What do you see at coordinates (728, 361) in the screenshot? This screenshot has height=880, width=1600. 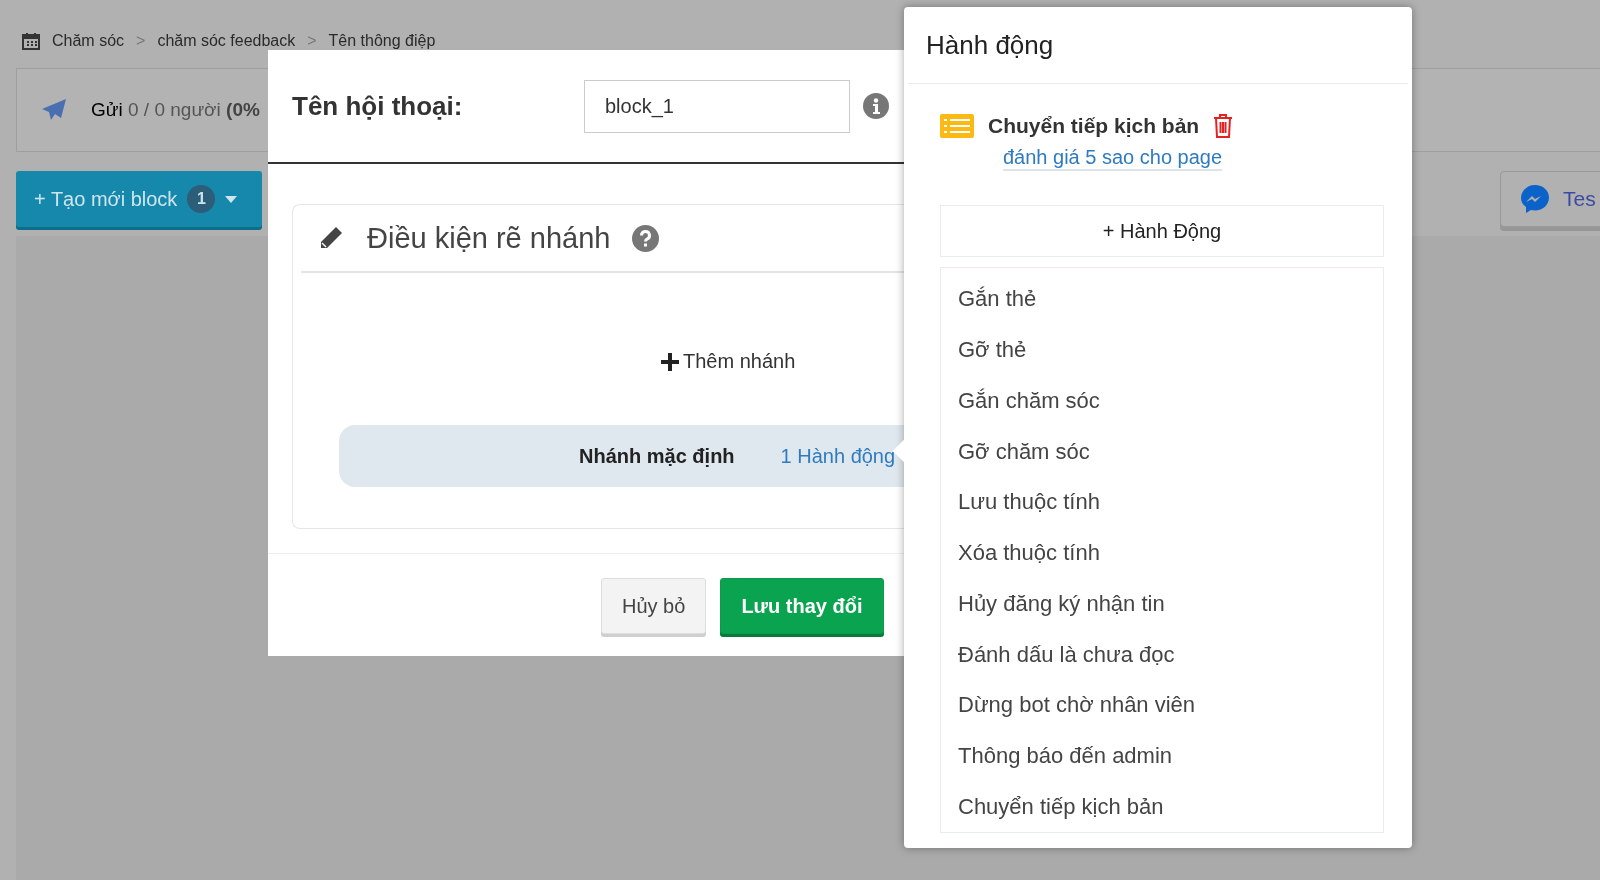 I see `add-branch-button: Thêm nhánh` at bounding box center [728, 361].